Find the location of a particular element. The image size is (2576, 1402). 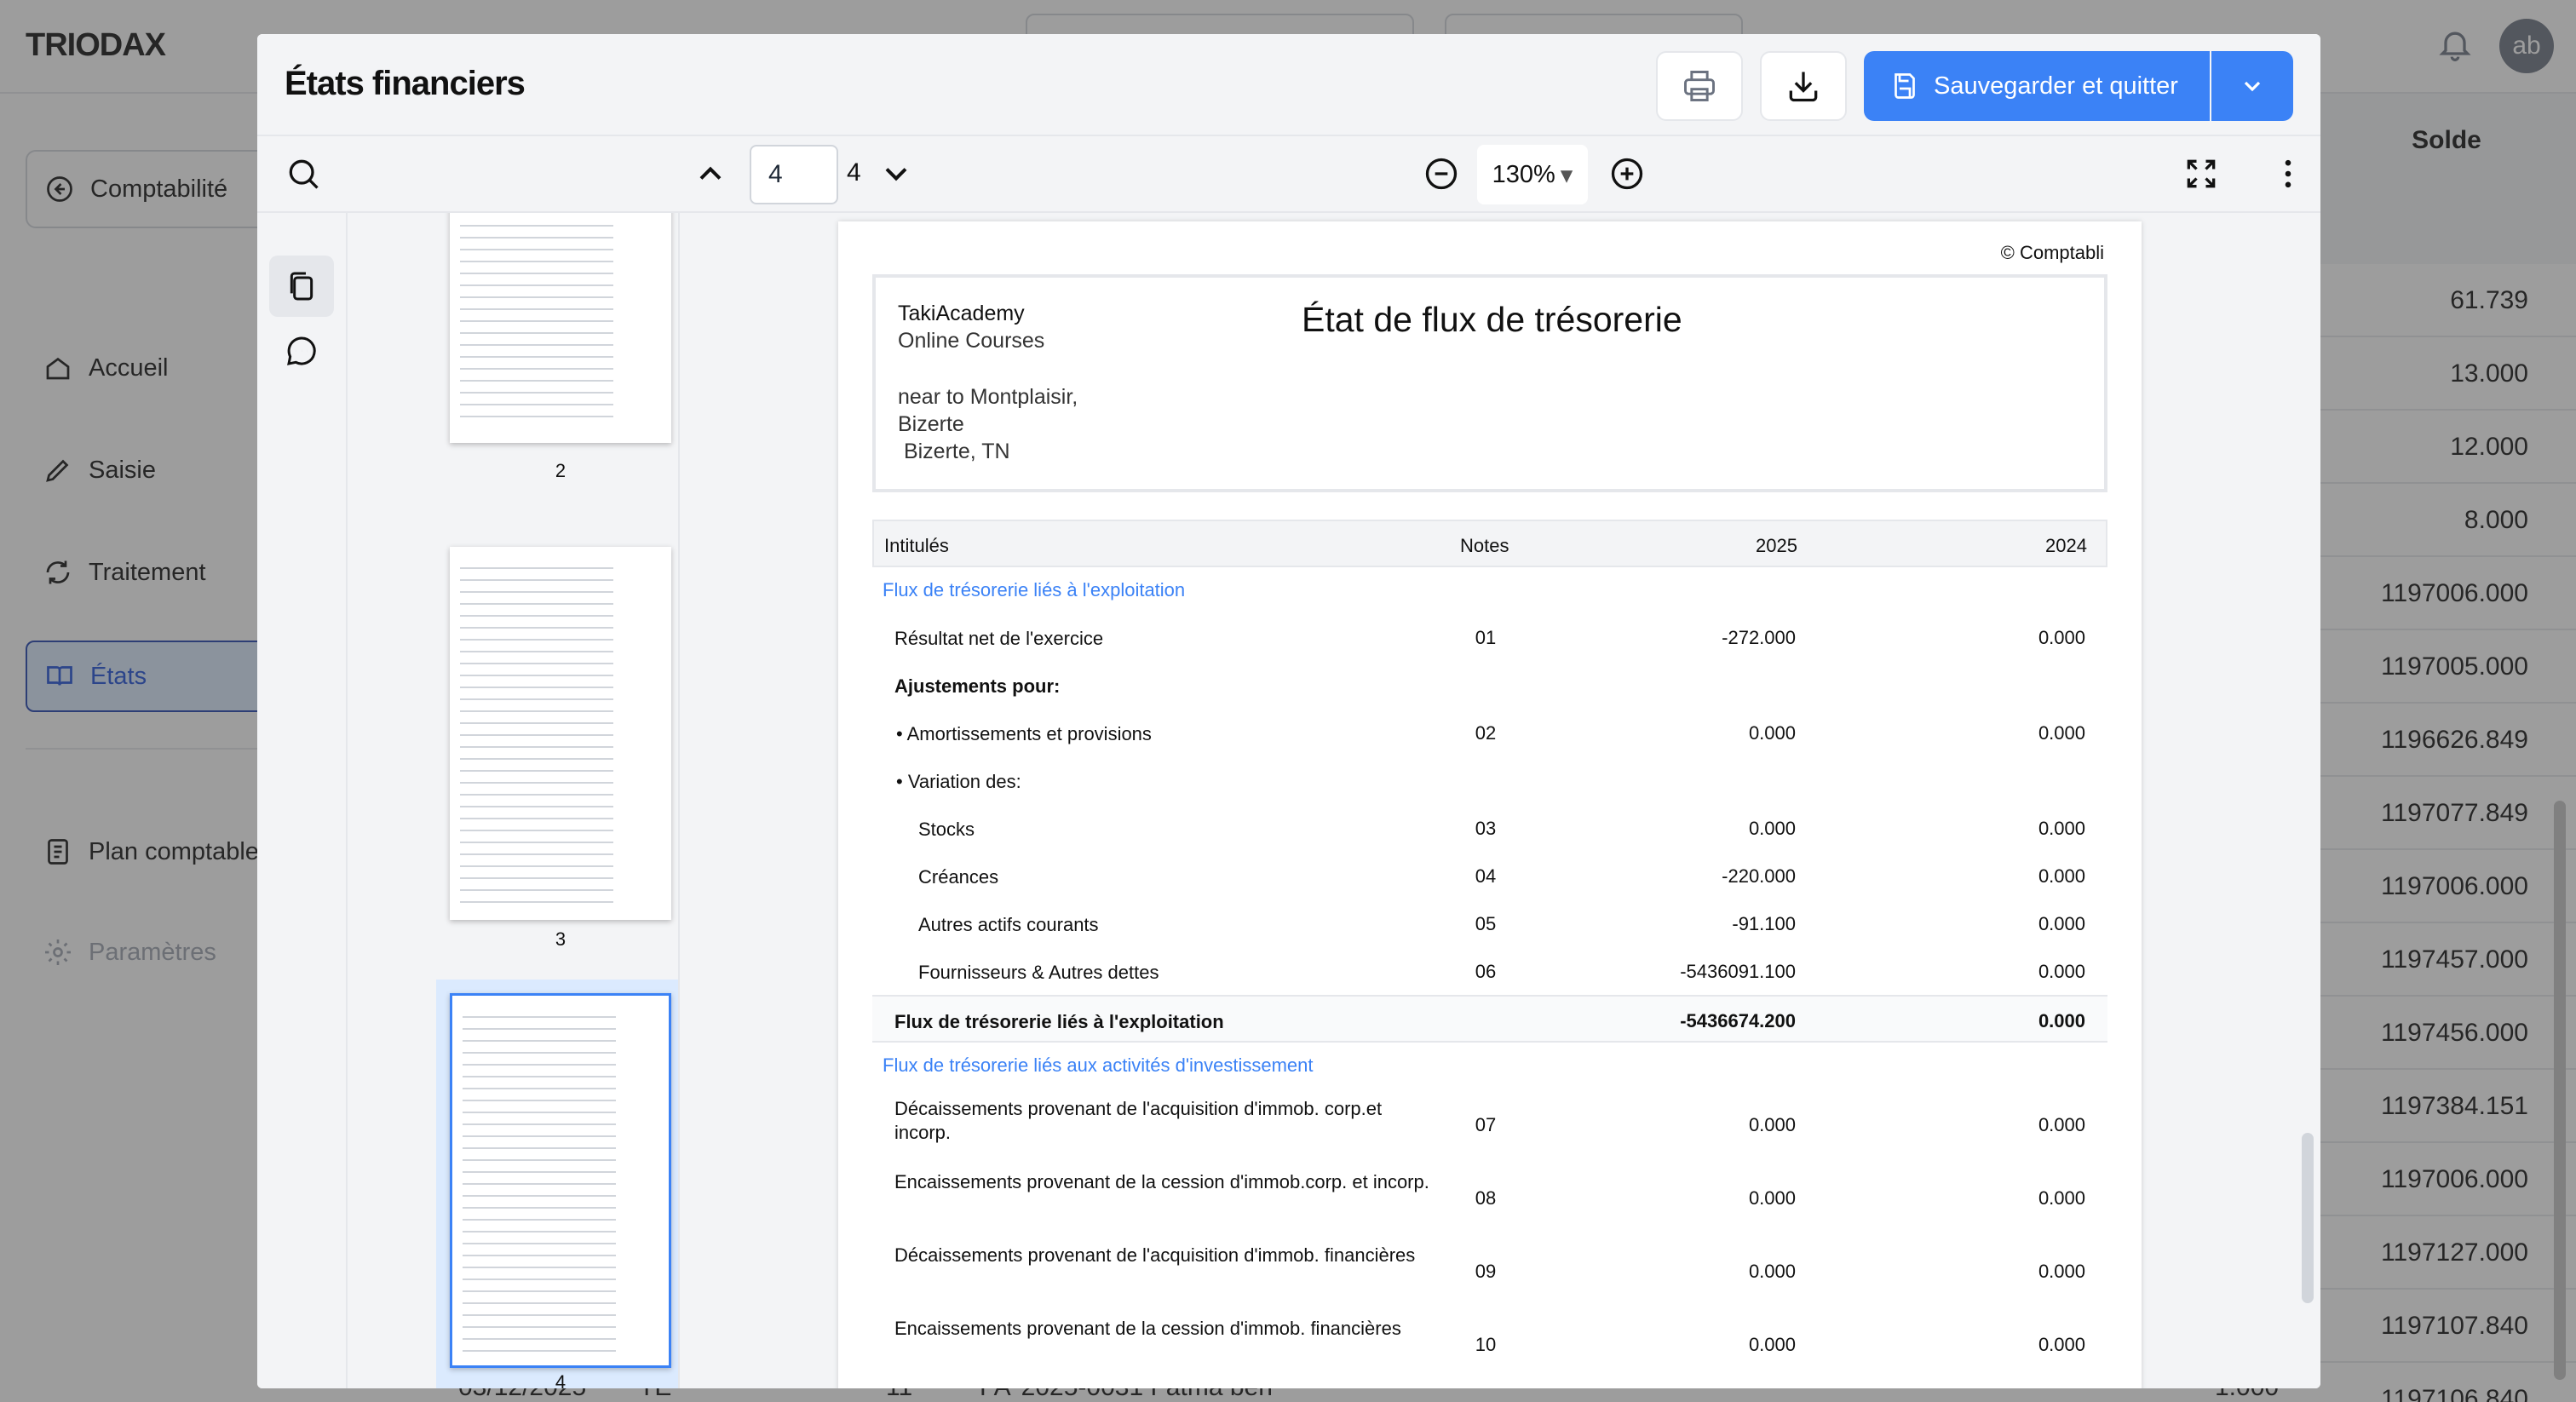

comments-tab is located at coordinates (302, 351).